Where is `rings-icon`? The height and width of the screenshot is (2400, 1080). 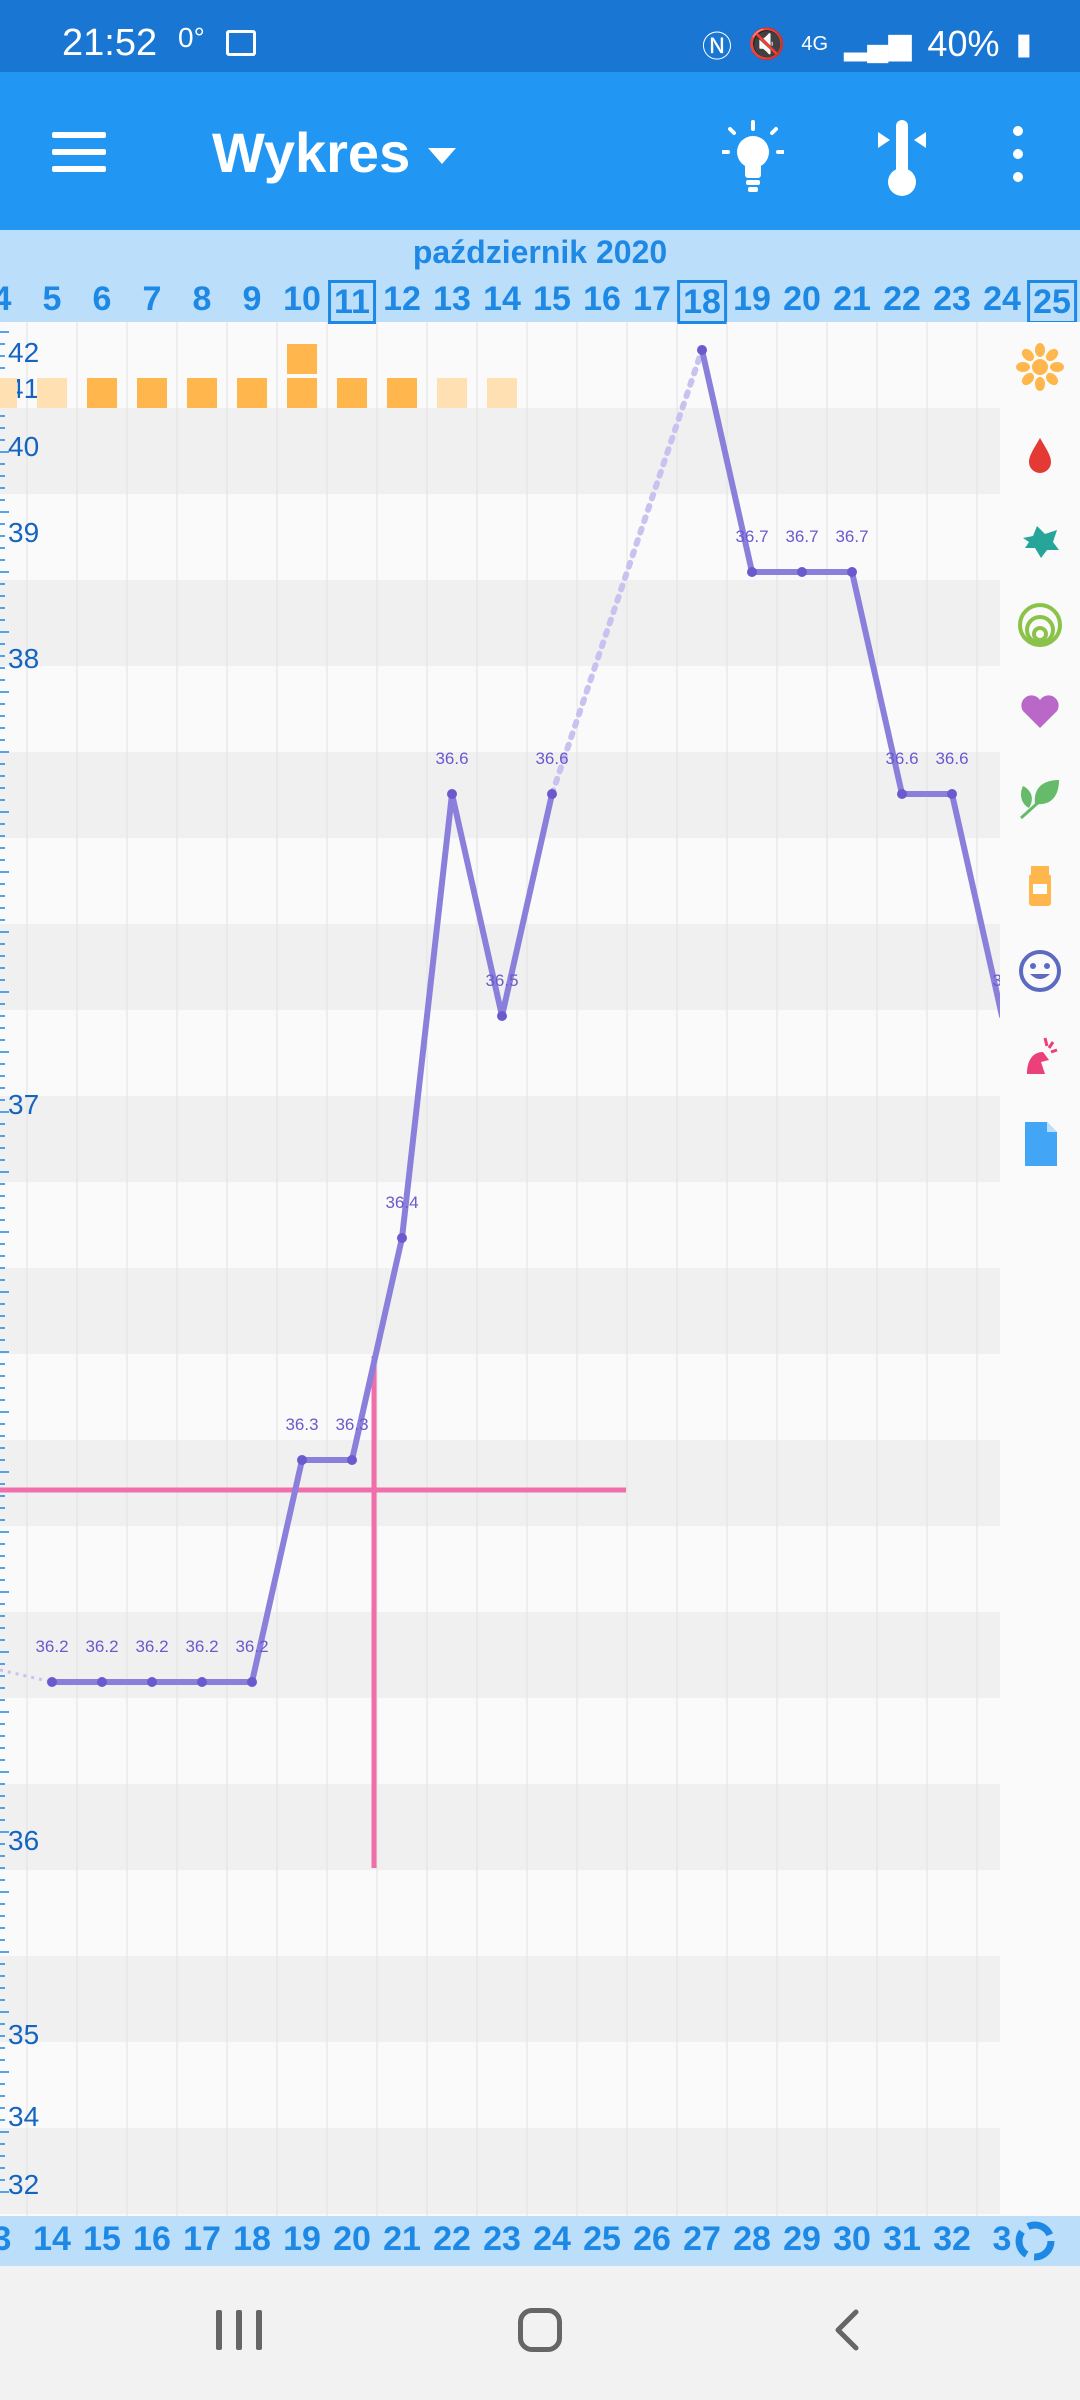
rings-icon is located at coordinates (1040, 625).